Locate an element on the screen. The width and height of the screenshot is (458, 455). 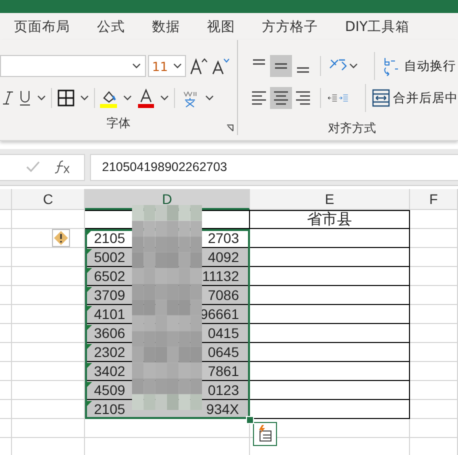
id-number-fragment: 5002 is located at coordinates (110, 257).